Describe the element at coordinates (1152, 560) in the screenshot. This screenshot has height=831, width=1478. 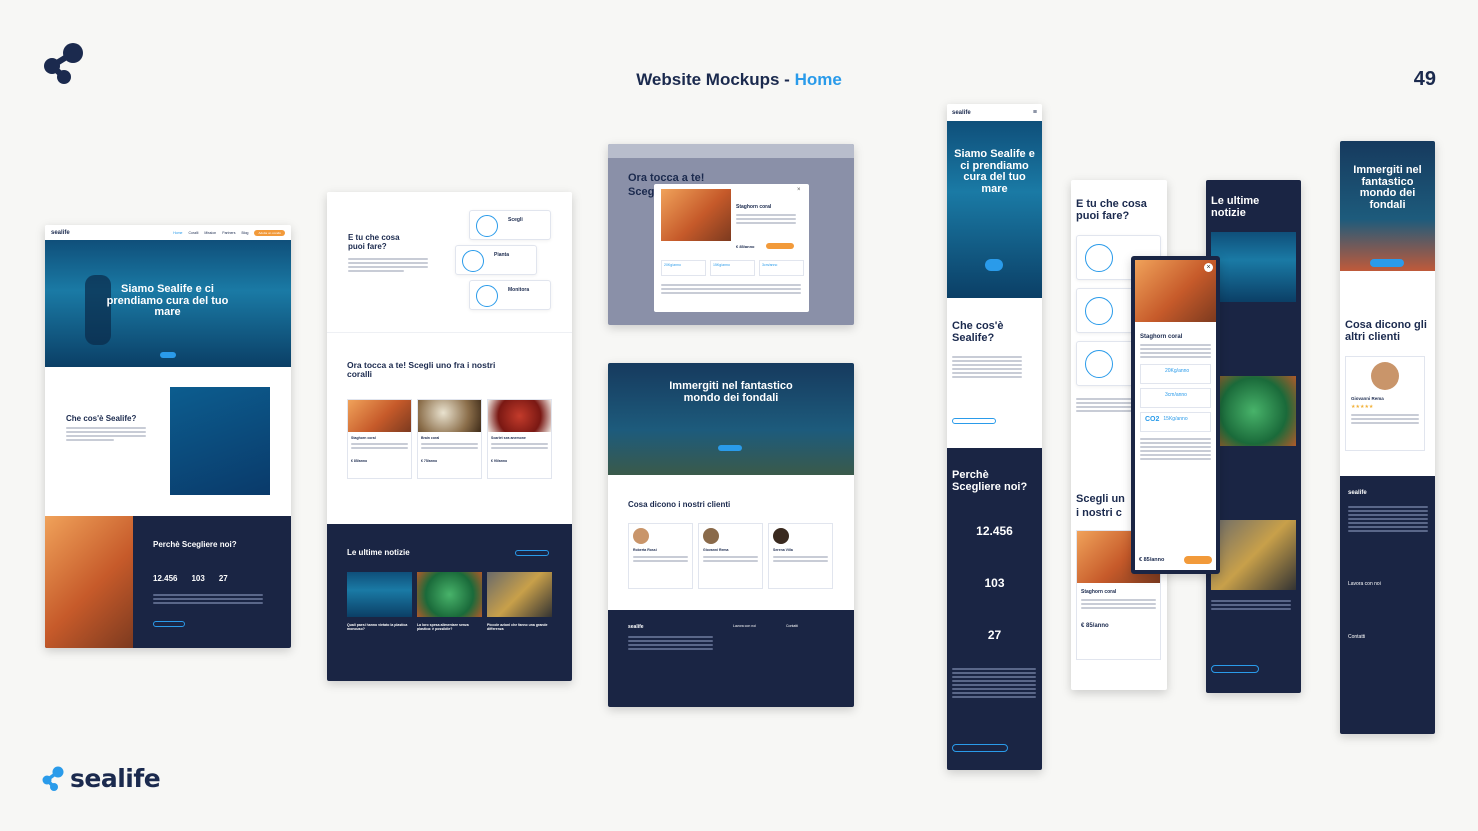
I see `popup-price: € 85/anno` at that location.